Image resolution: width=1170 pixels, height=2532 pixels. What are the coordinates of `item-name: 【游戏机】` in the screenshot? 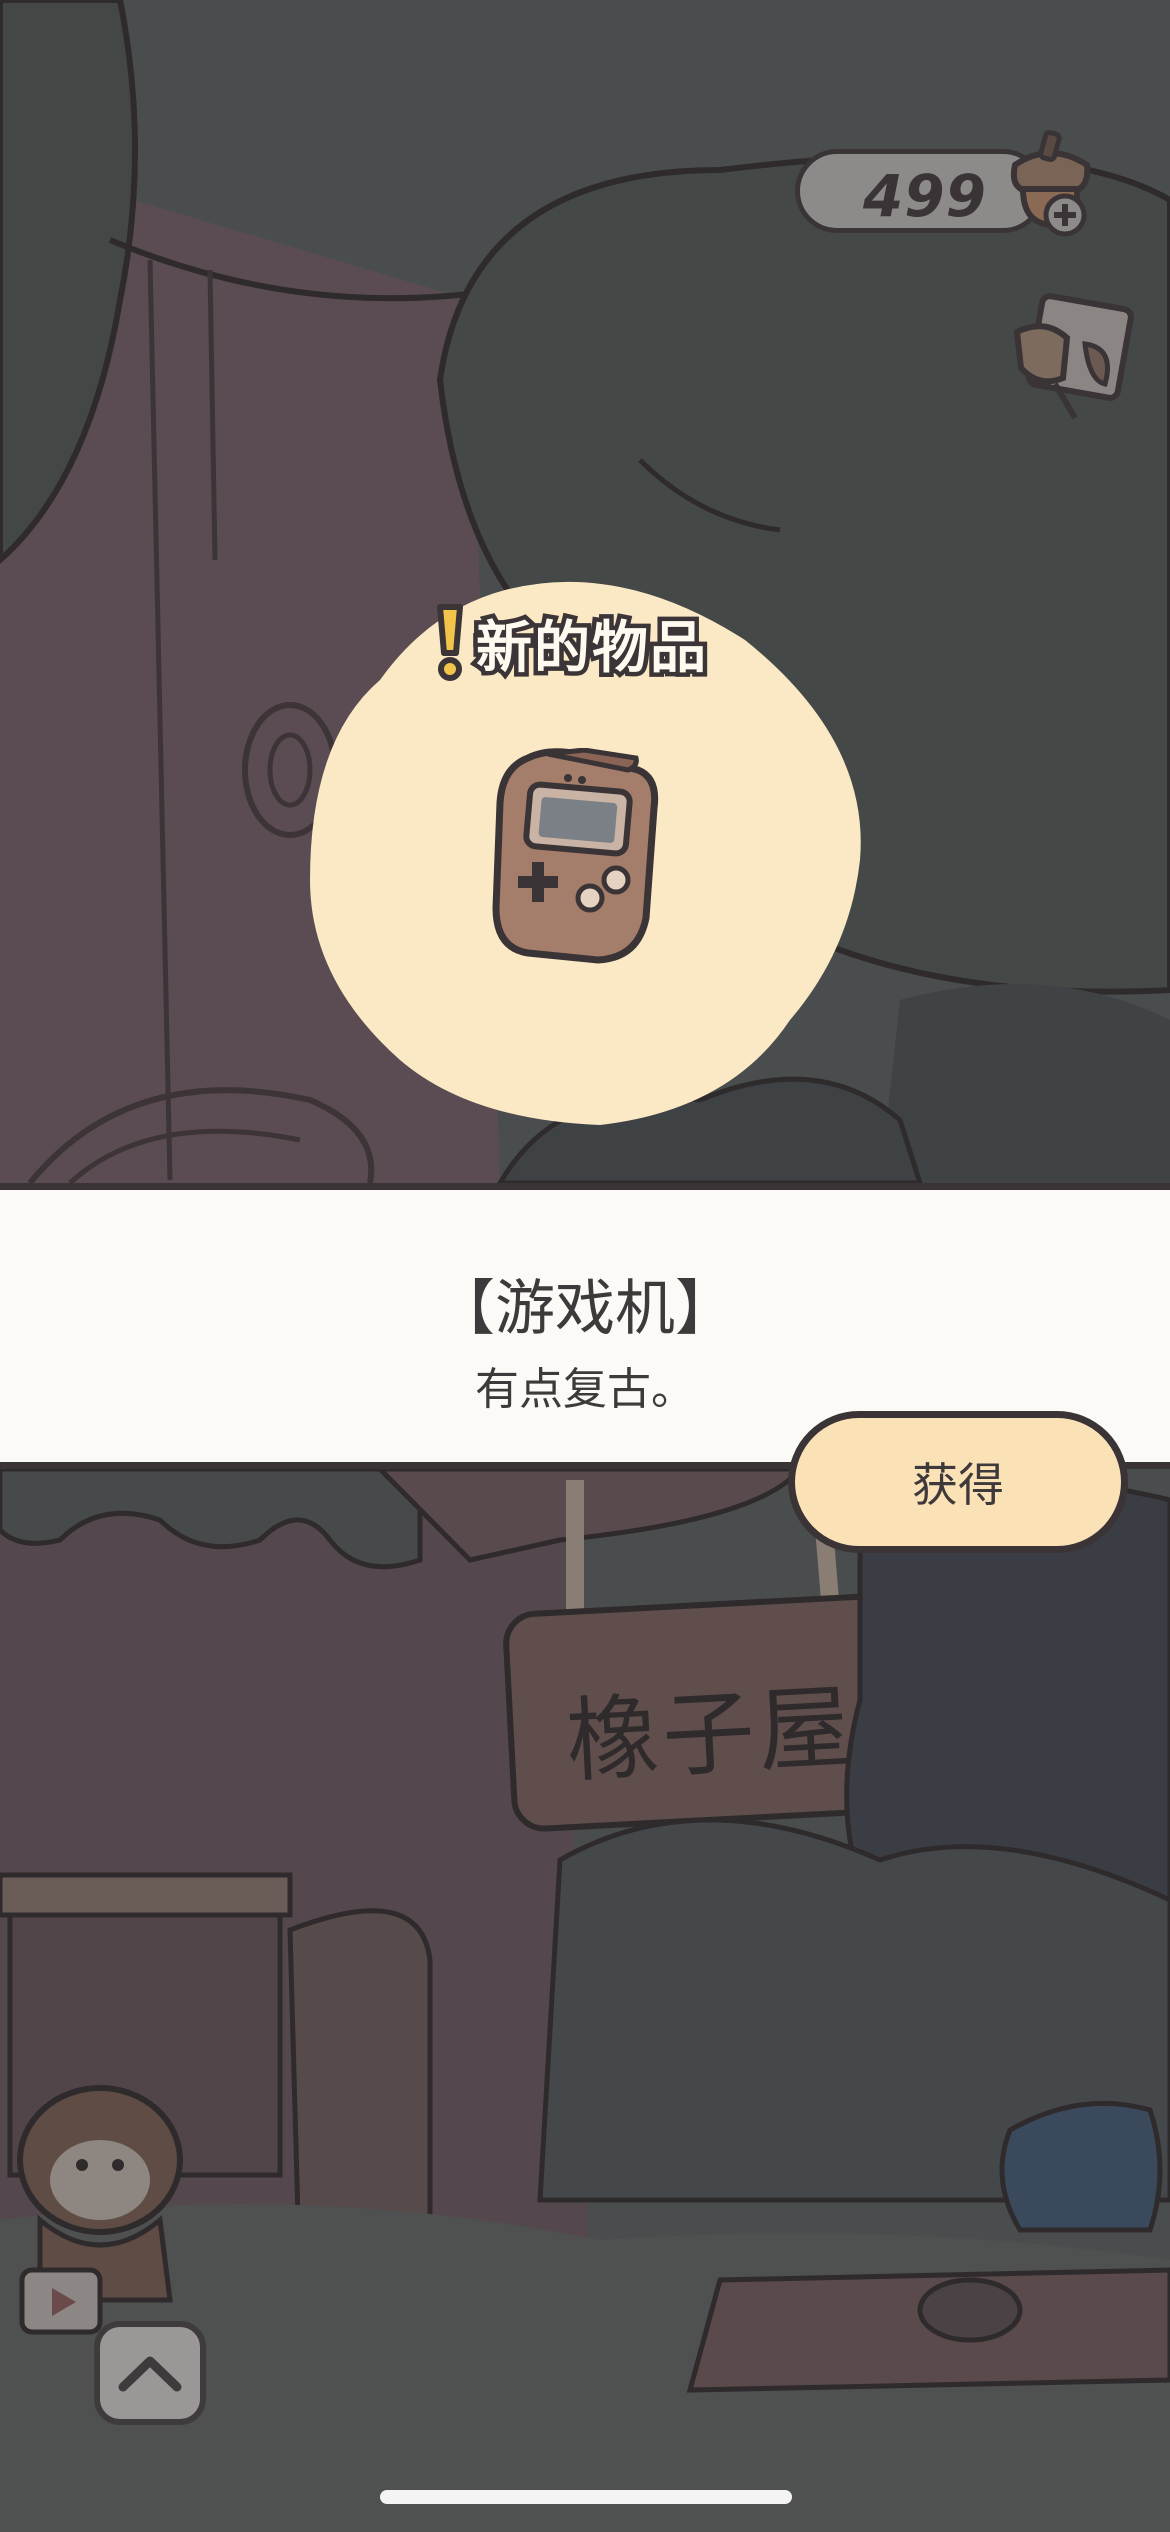 It's located at (585, 1309).